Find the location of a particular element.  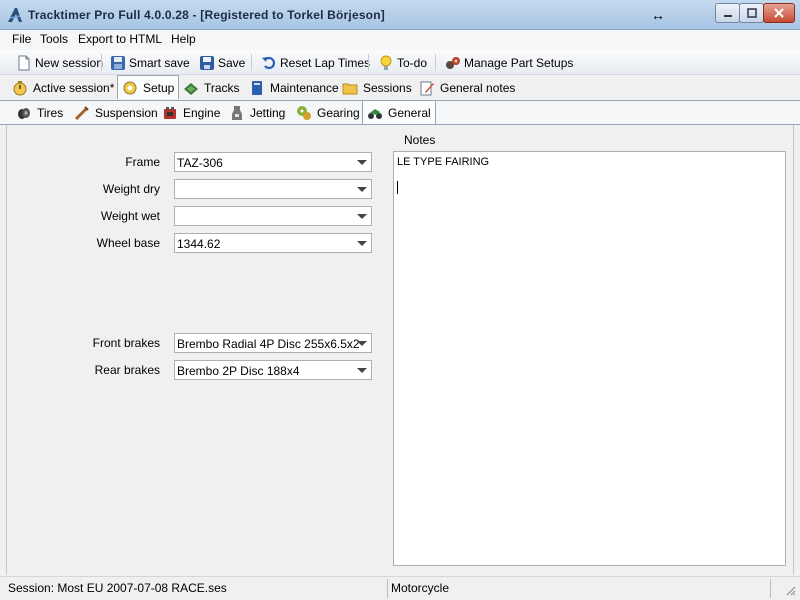

tab-tracks: Tracks is located at coordinates (211, 88).